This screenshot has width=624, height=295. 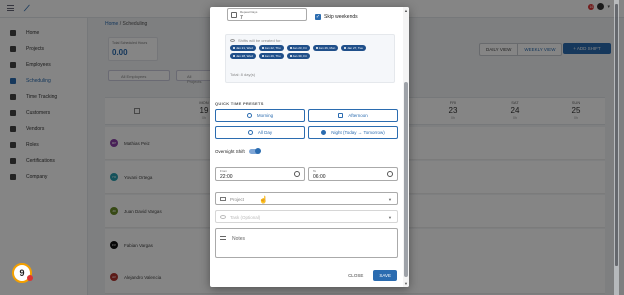 I want to click on date-chip: Jan 21, Wed, so click(x=243, y=48).